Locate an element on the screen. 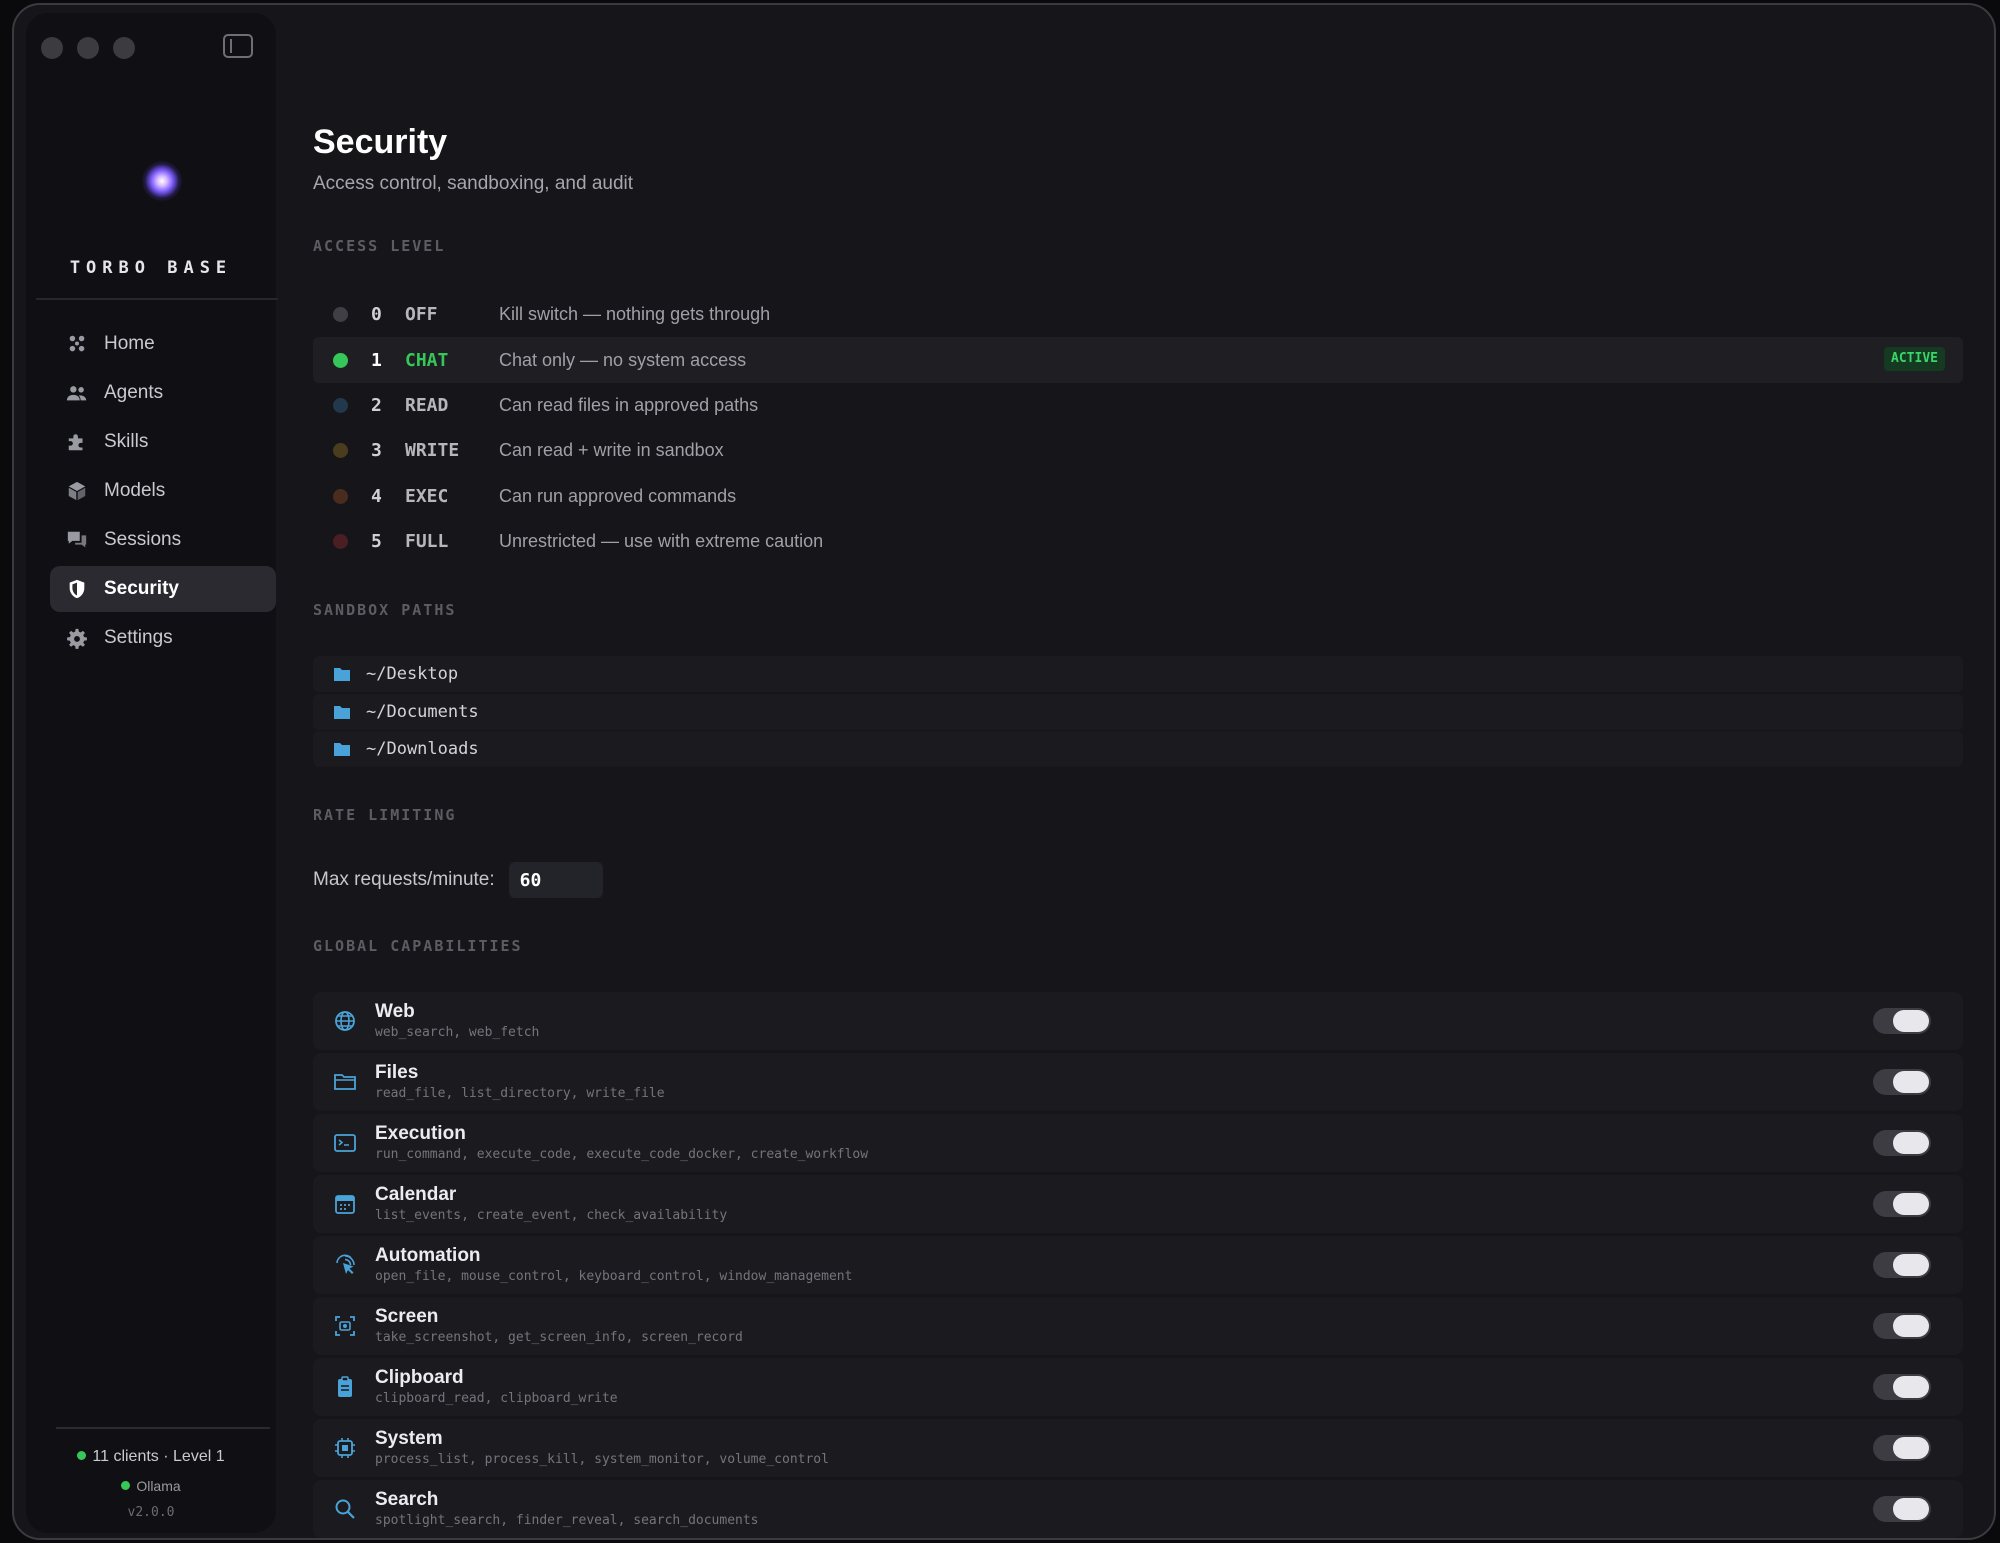 The image size is (2000, 1543). shield-icon is located at coordinates (77, 589).